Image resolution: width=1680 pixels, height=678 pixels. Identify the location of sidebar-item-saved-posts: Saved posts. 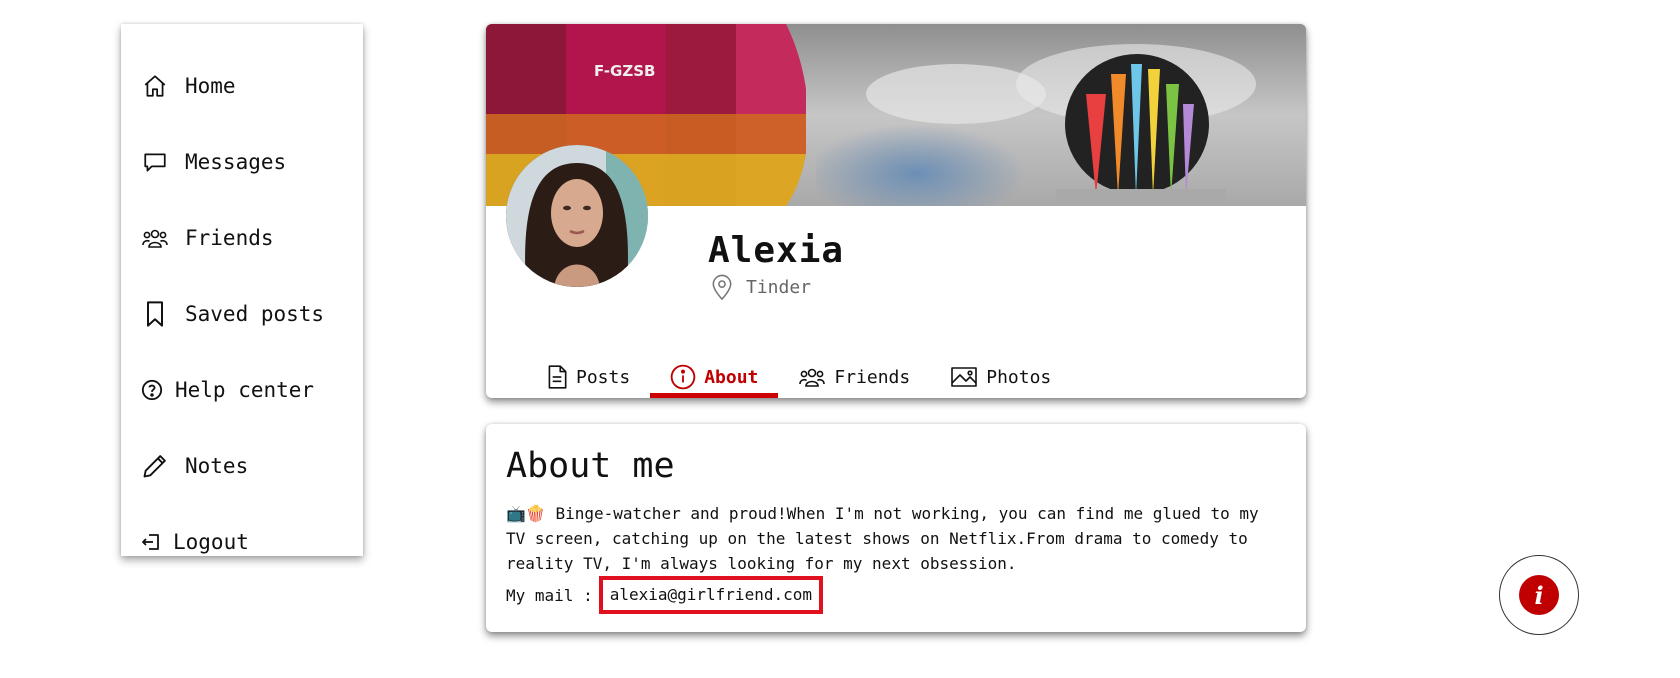
(232, 314).